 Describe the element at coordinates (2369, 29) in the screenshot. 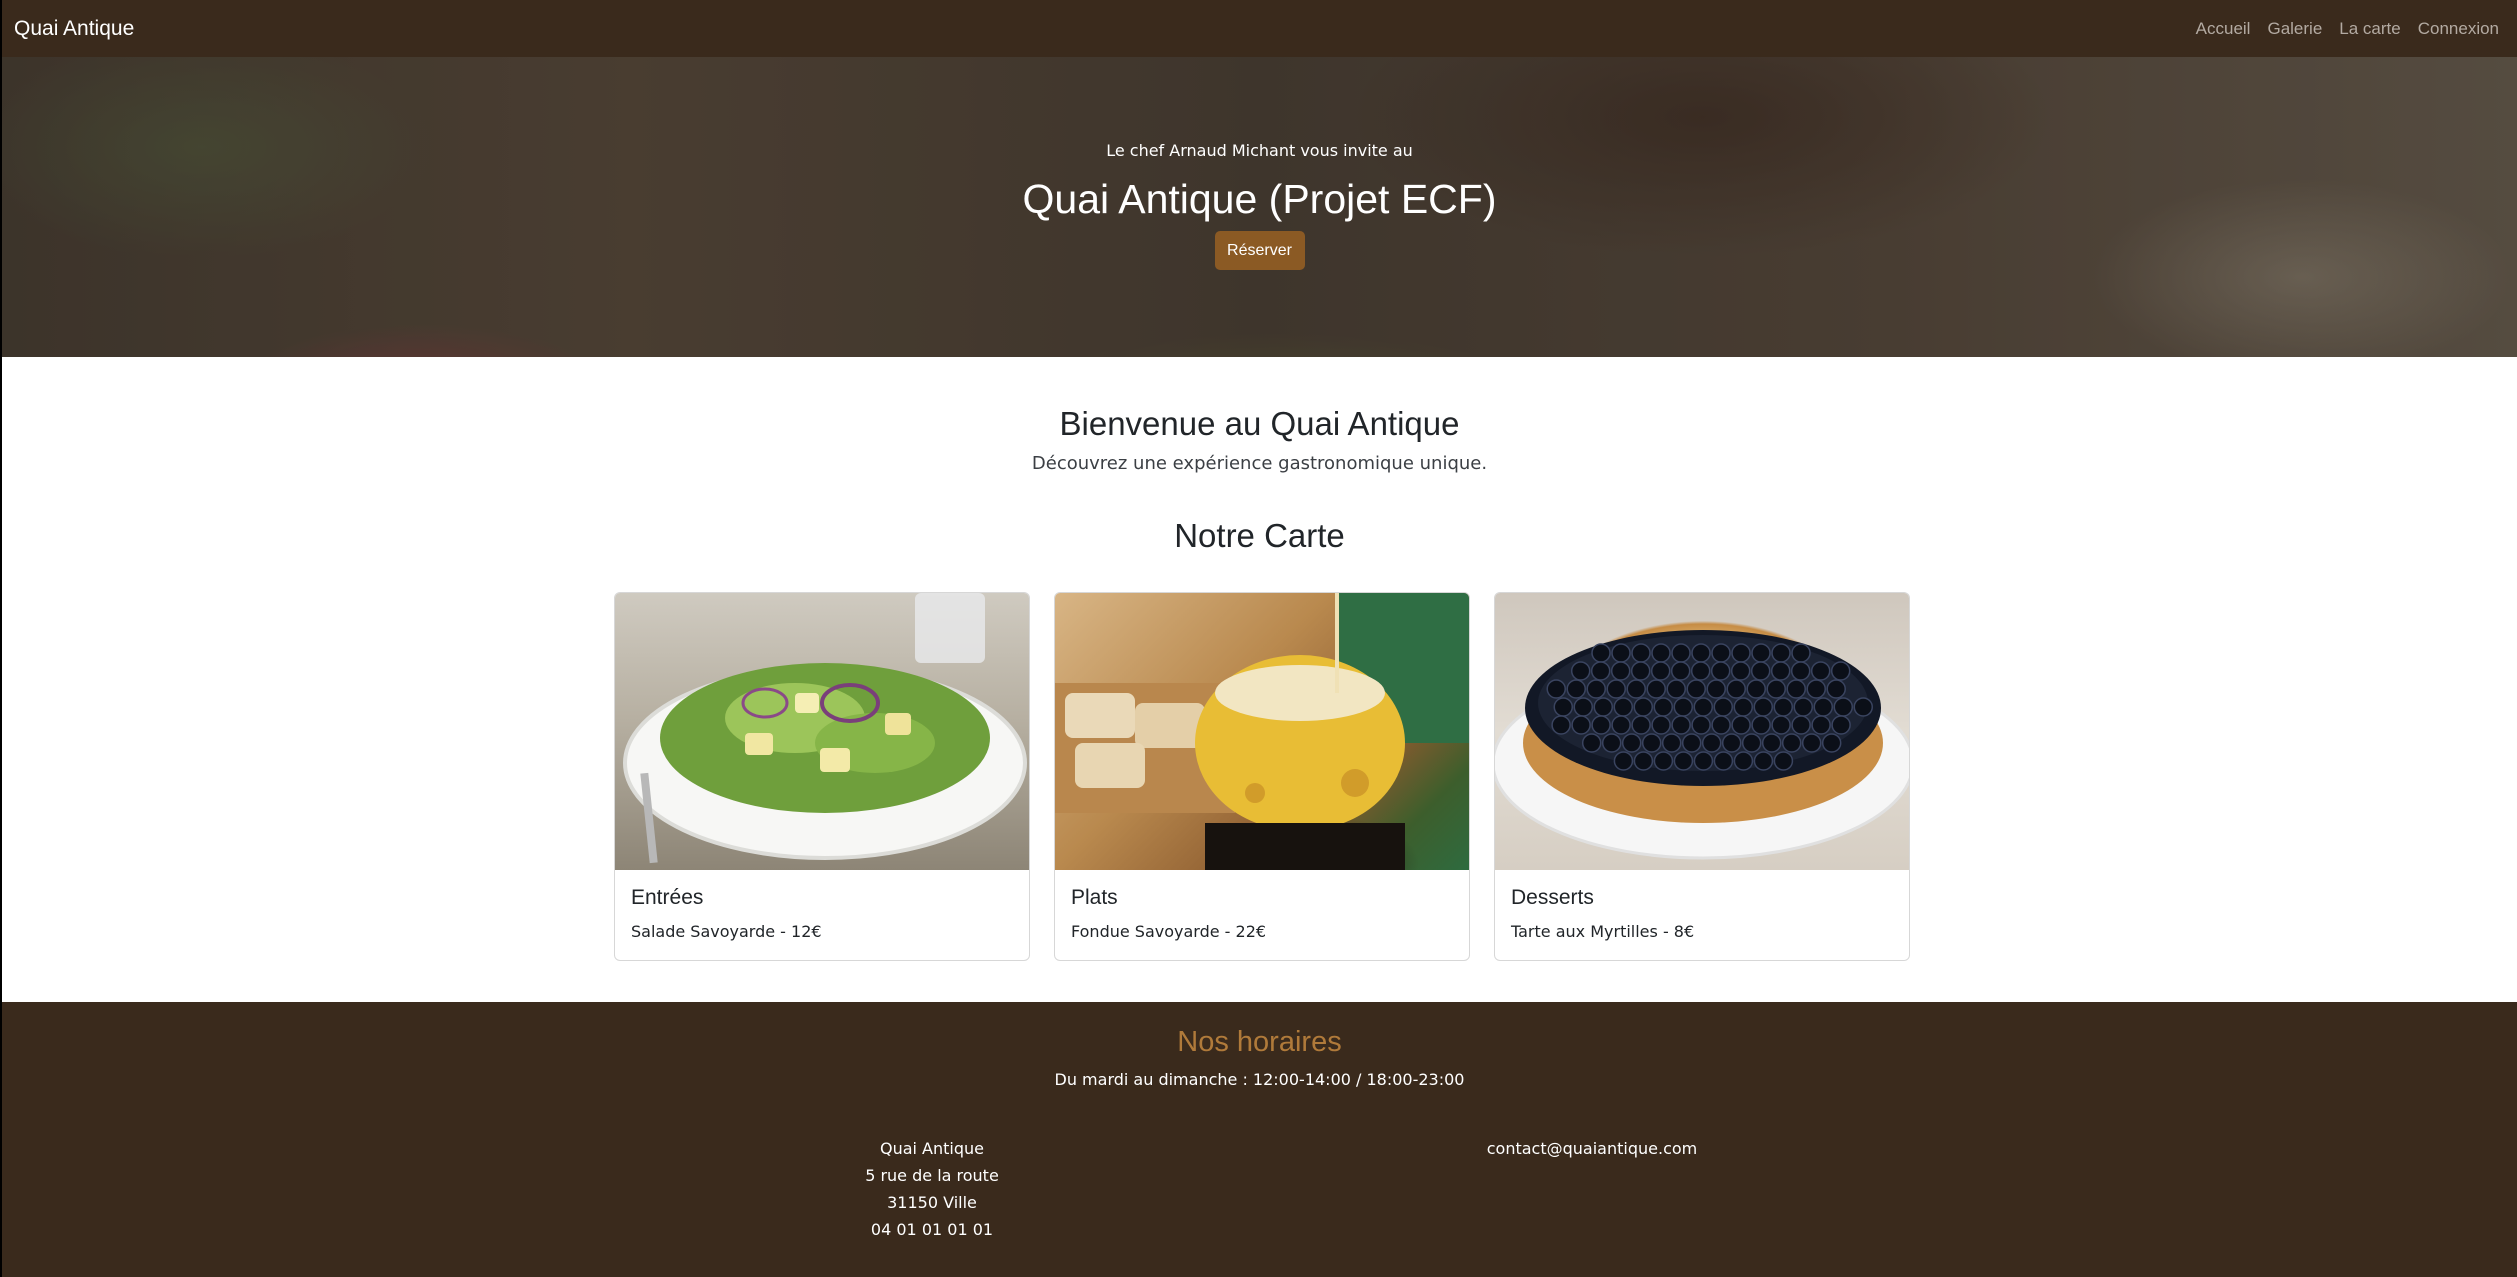

I see `nav-link-la-carte: La carte` at that location.